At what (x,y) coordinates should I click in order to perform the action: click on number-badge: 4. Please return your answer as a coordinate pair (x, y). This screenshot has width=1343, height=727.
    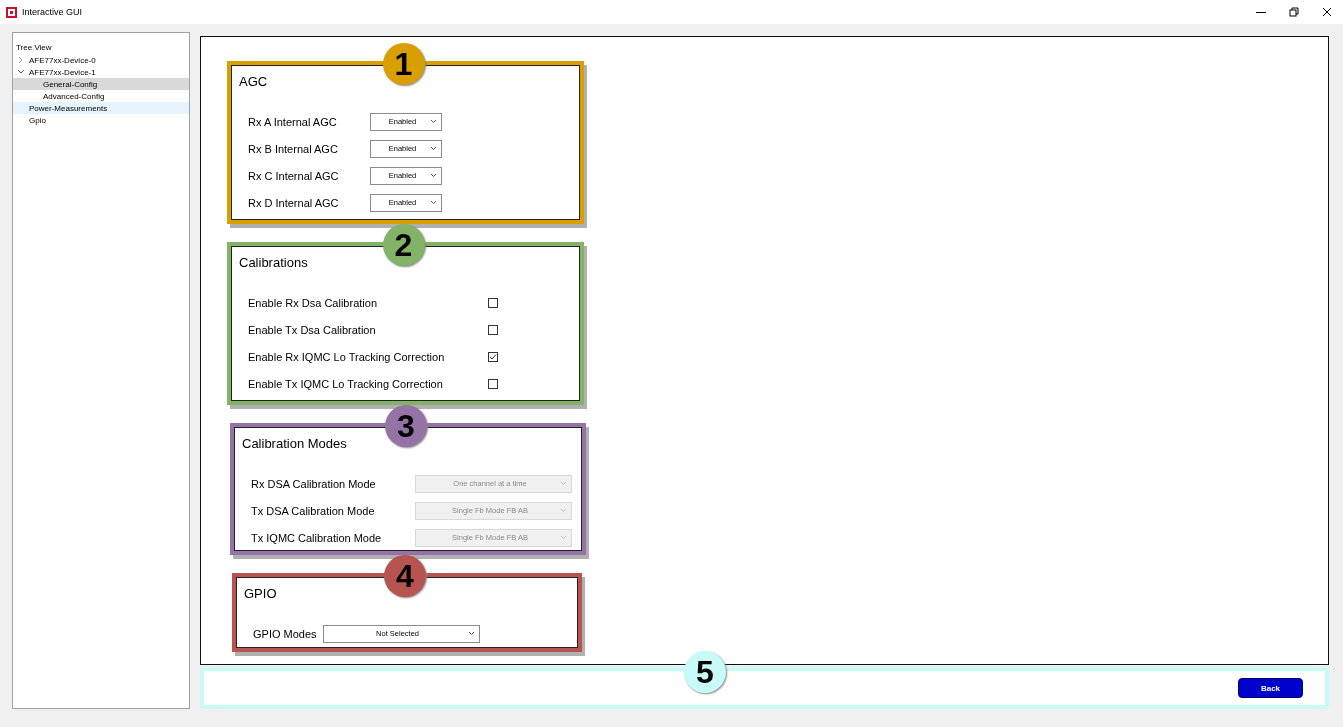
    Looking at the image, I should click on (405, 576).